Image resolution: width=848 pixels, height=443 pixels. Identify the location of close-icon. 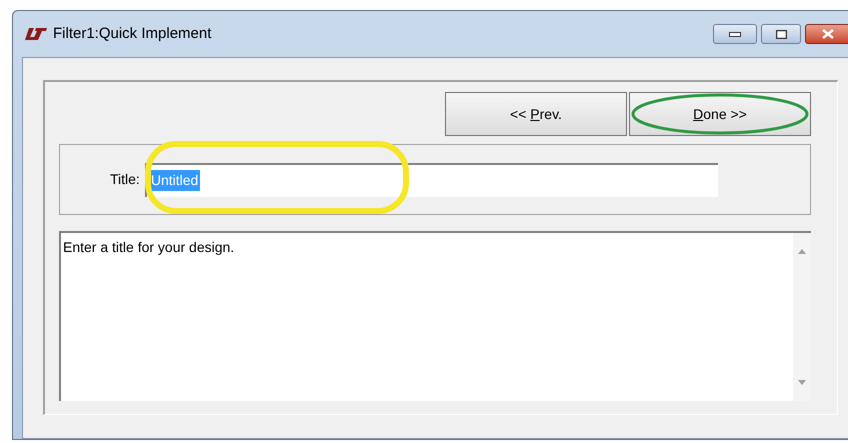
(828, 34).